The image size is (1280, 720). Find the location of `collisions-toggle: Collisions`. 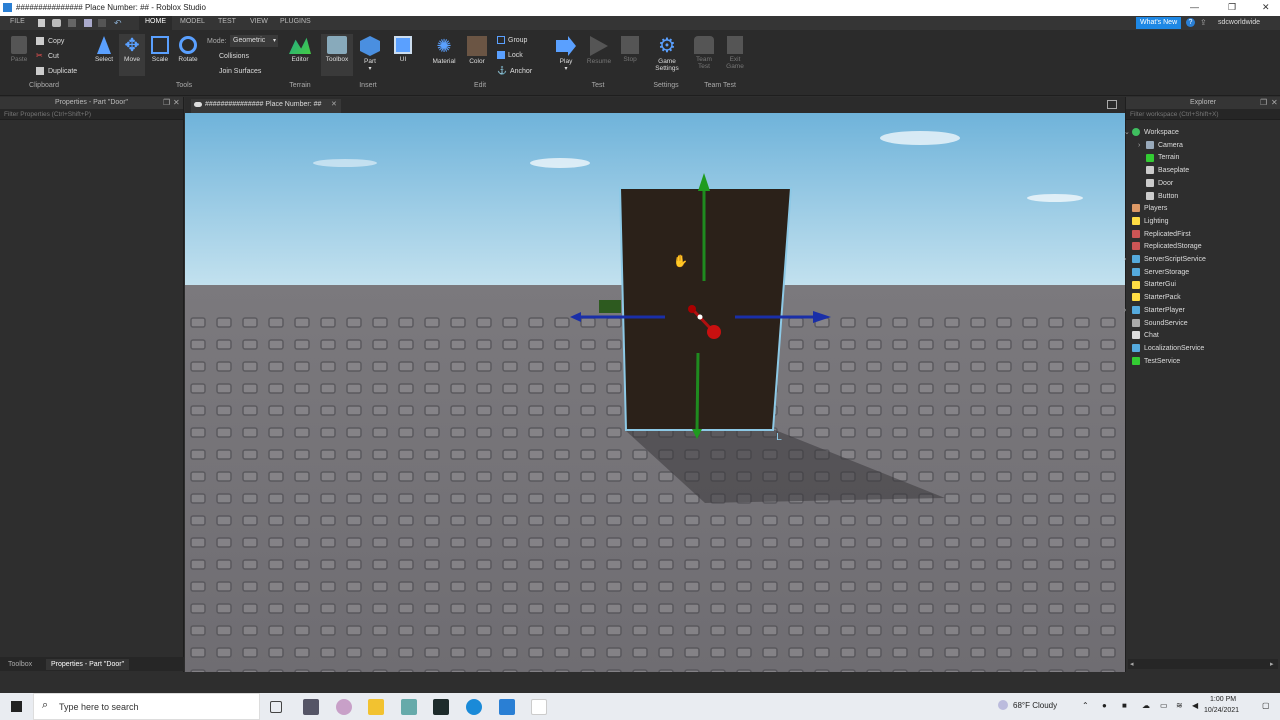

collisions-toggle: Collisions is located at coordinates (234, 56).